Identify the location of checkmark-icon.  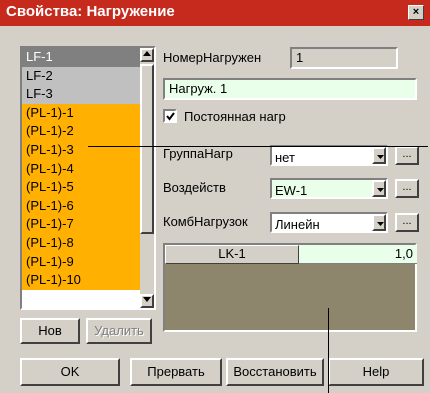
(170, 116).